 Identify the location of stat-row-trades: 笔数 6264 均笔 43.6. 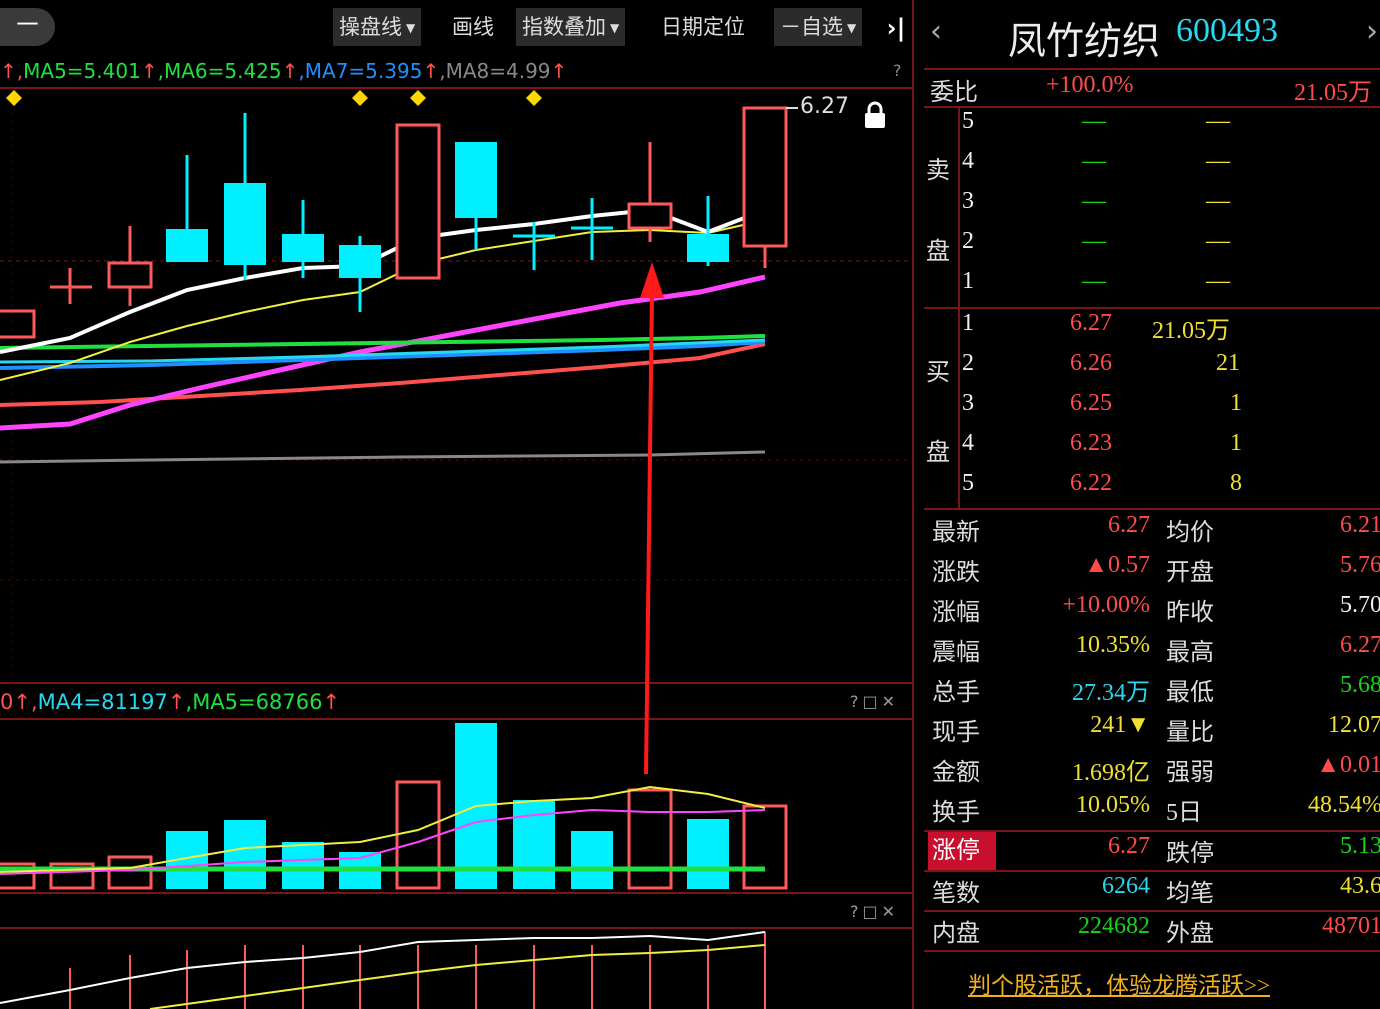
(1152, 893).